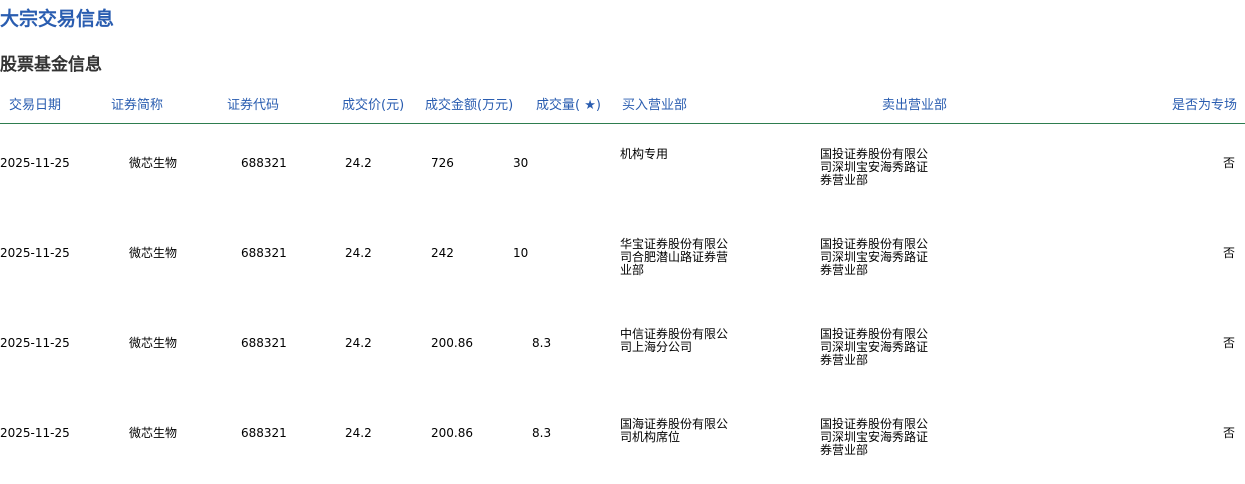 This screenshot has height=484, width=1245. I want to click on cell-buyer: 机构专用, so click(644, 154).